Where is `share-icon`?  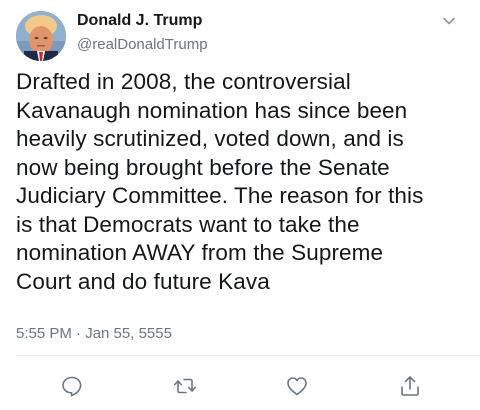
share-icon is located at coordinates (410, 386).